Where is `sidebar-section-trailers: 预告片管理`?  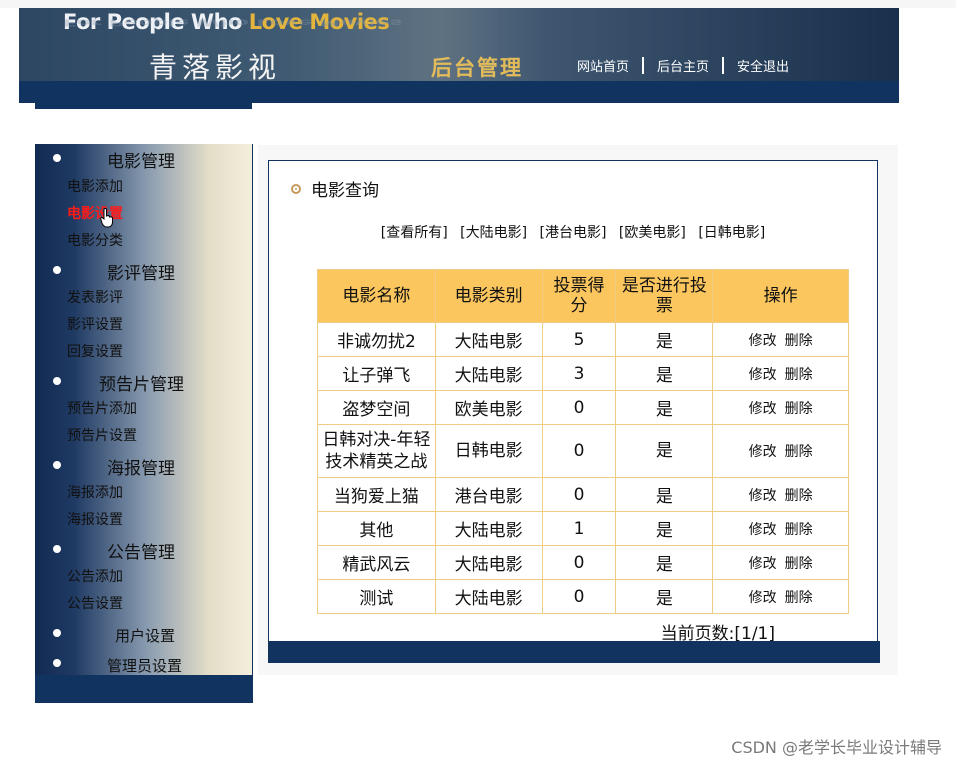
sidebar-section-trailers: 预告片管理 is located at coordinates (143, 381).